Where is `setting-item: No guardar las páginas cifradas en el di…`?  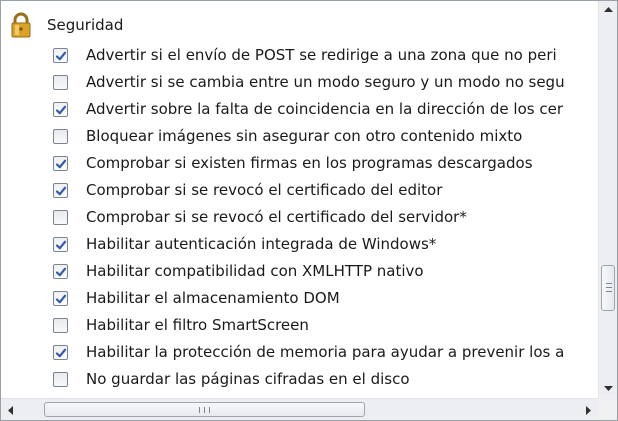
setting-item: No guardar las páginas cifradas en el di… is located at coordinates (231, 379).